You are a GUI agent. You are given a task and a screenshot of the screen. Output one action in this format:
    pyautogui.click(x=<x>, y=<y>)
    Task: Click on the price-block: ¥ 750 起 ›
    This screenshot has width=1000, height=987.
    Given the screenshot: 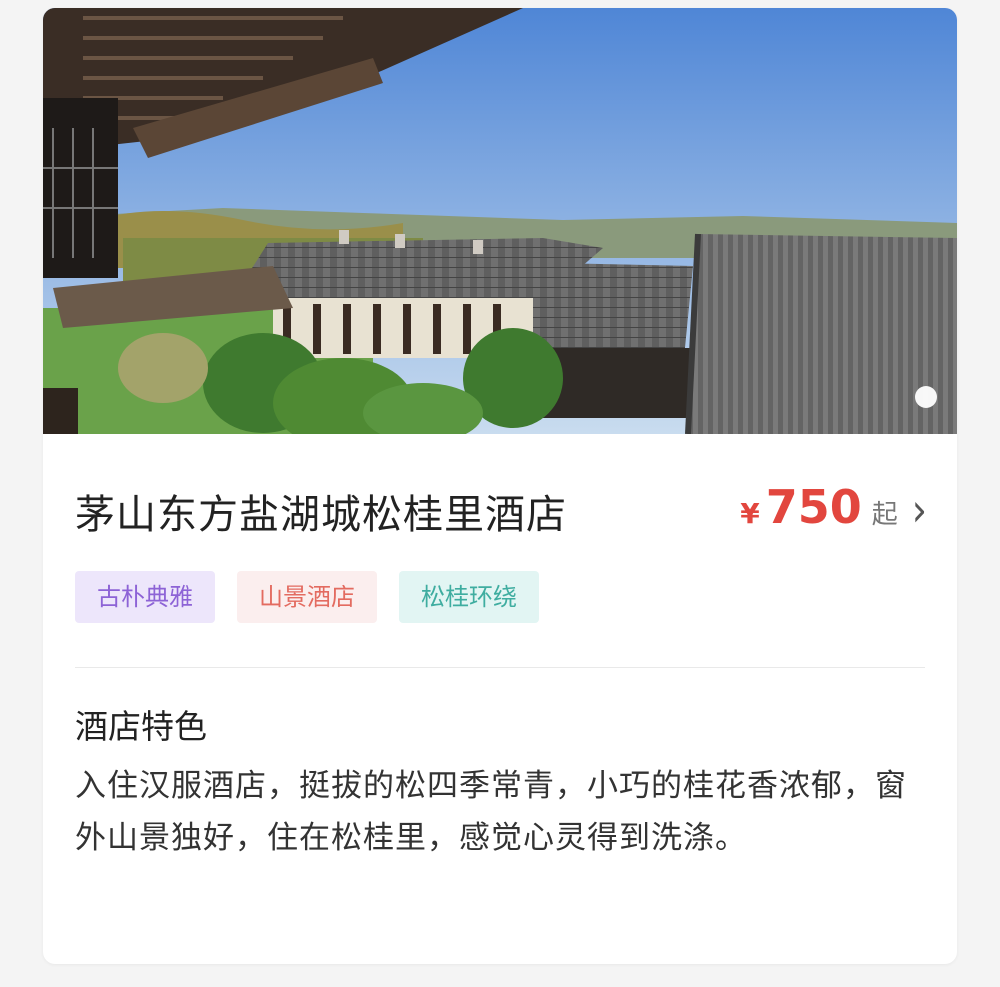 What is the action you would take?
    pyautogui.click(x=833, y=508)
    